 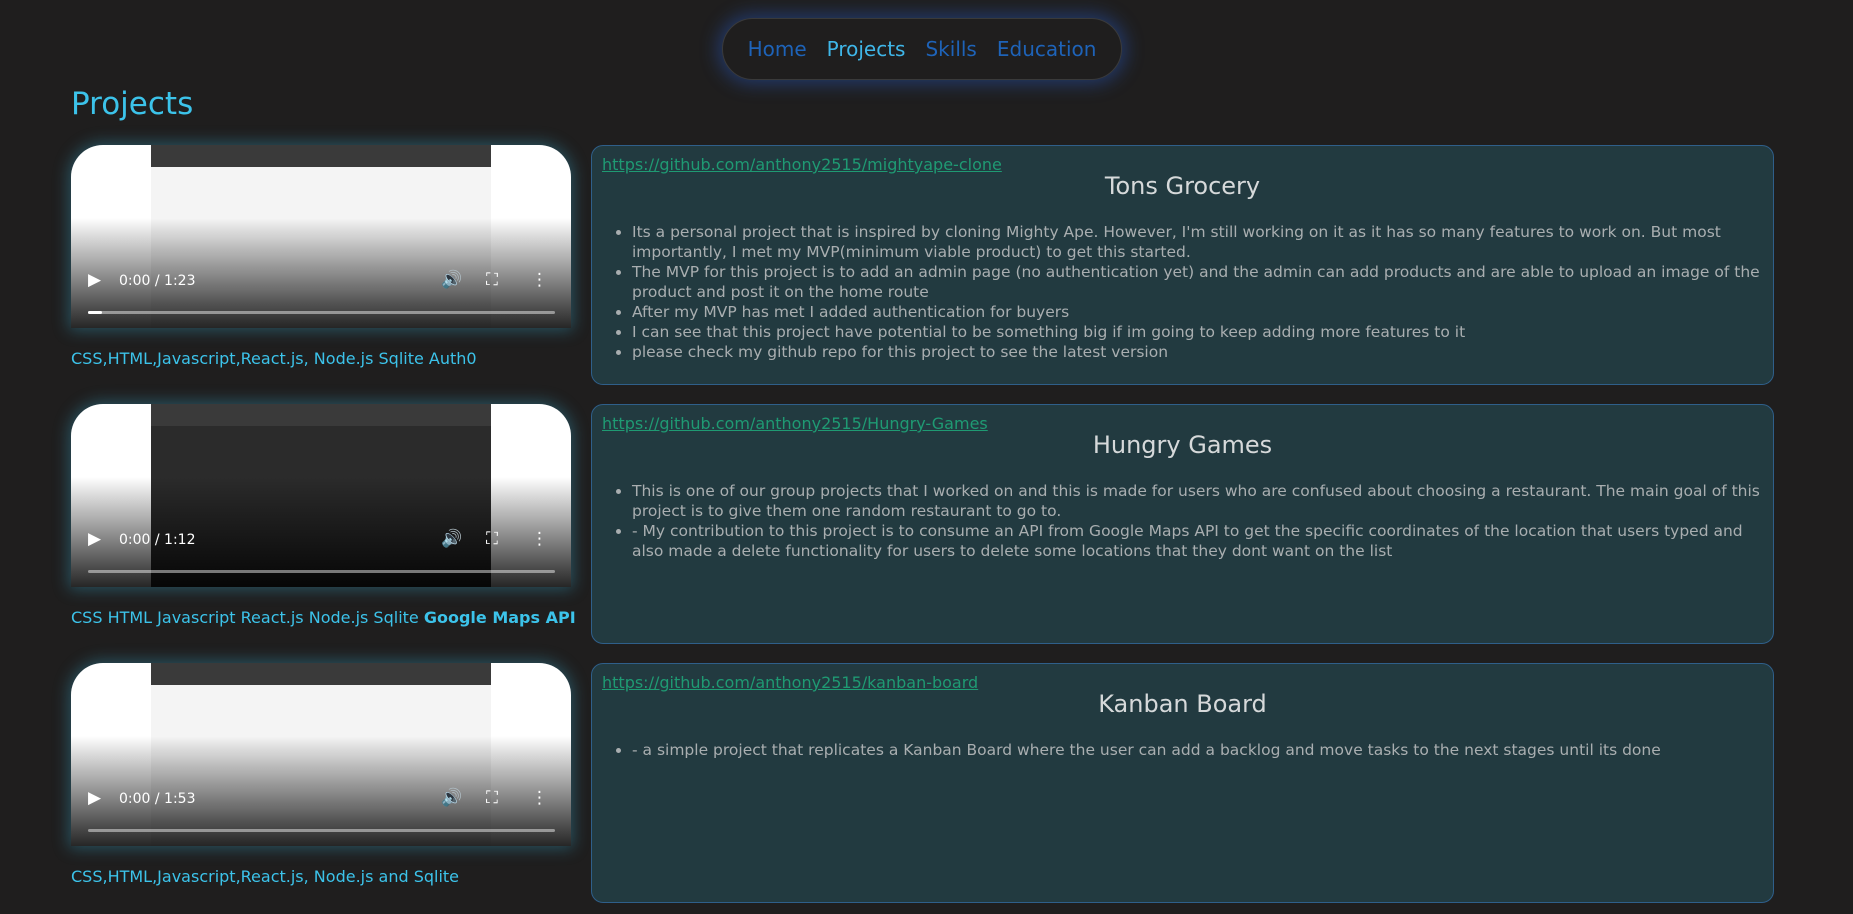 What do you see at coordinates (922, 49) in the screenshot?
I see `top-nav: Home Projects Skills Education` at bounding box center [922, 49].